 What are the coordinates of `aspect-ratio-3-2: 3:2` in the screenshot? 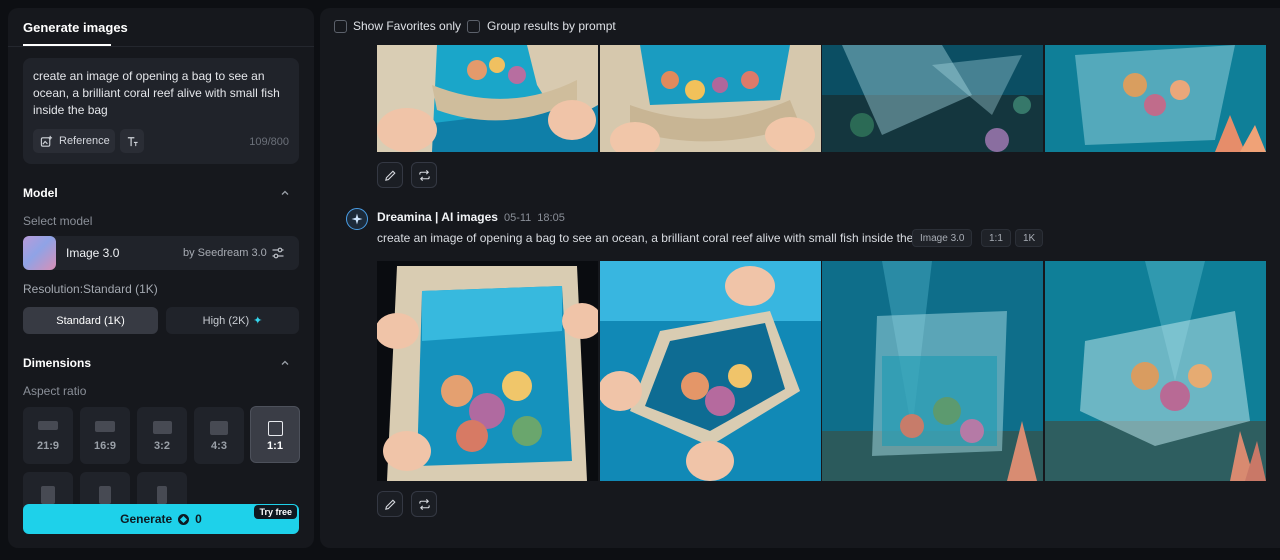 It's located at (162, 435).